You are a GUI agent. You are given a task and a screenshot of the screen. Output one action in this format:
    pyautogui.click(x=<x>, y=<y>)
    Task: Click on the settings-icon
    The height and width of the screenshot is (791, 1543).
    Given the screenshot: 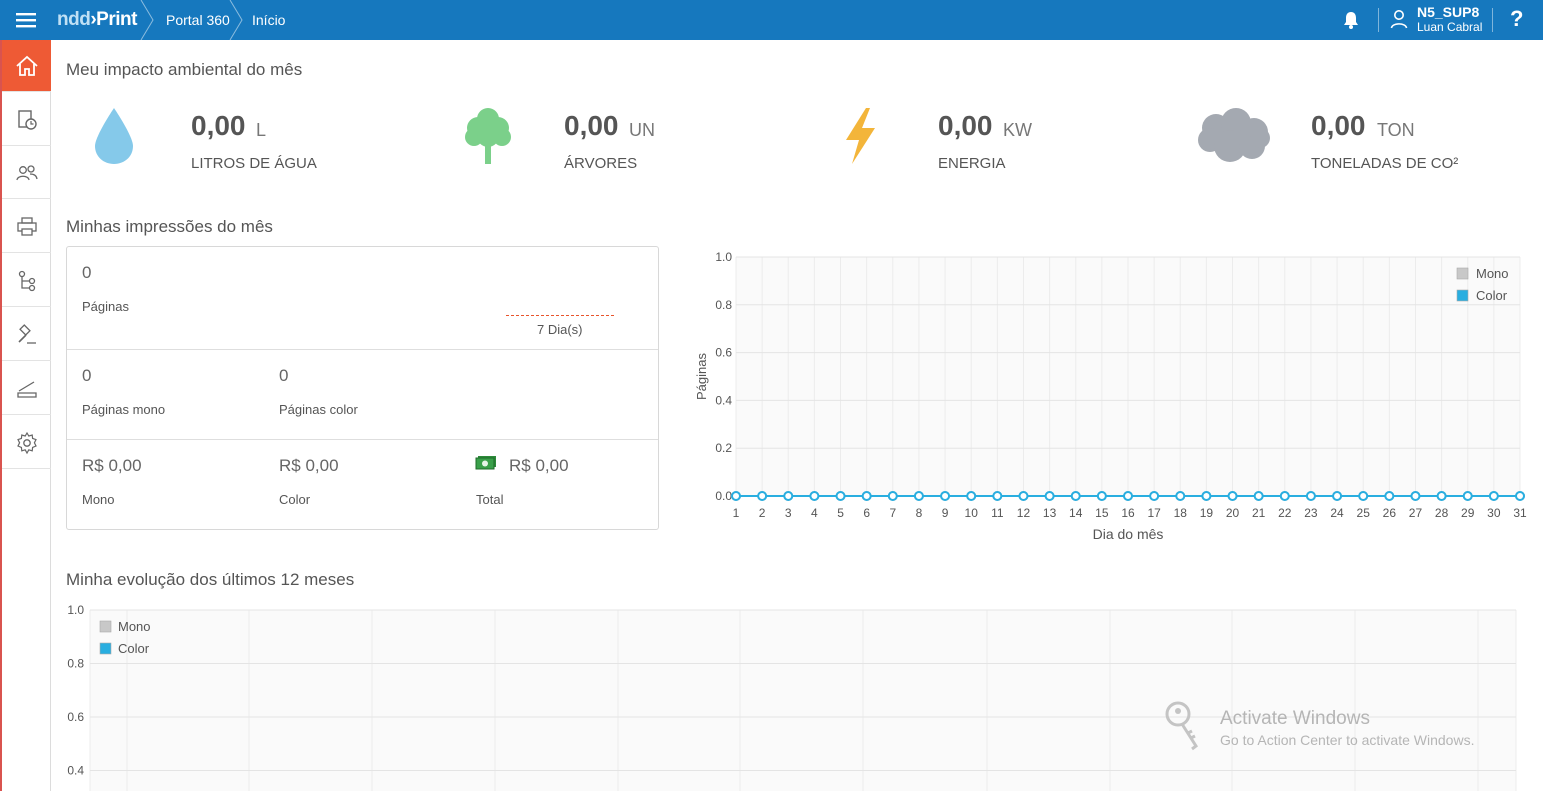 What is the action you would take?
    pyautogui.click(x=26, y=442)
    